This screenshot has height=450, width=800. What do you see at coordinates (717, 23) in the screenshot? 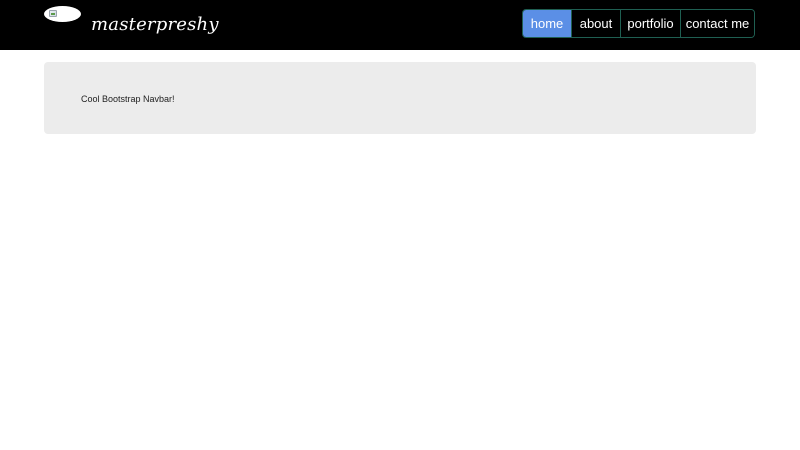
I see `nav-link-contact: contact me` at bounding box center [717, 23].